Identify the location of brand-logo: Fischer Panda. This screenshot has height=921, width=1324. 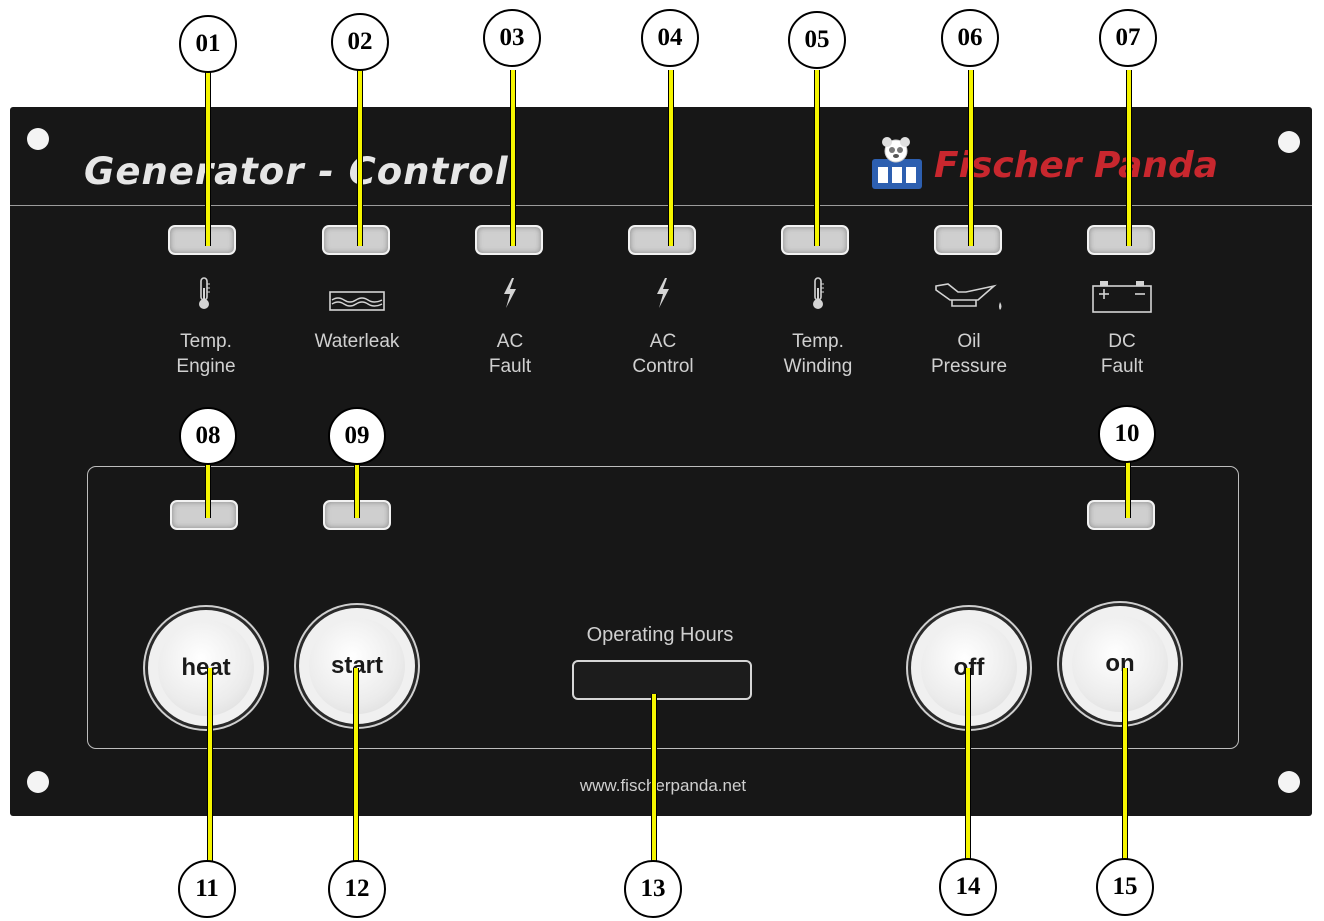
(1043, 165).